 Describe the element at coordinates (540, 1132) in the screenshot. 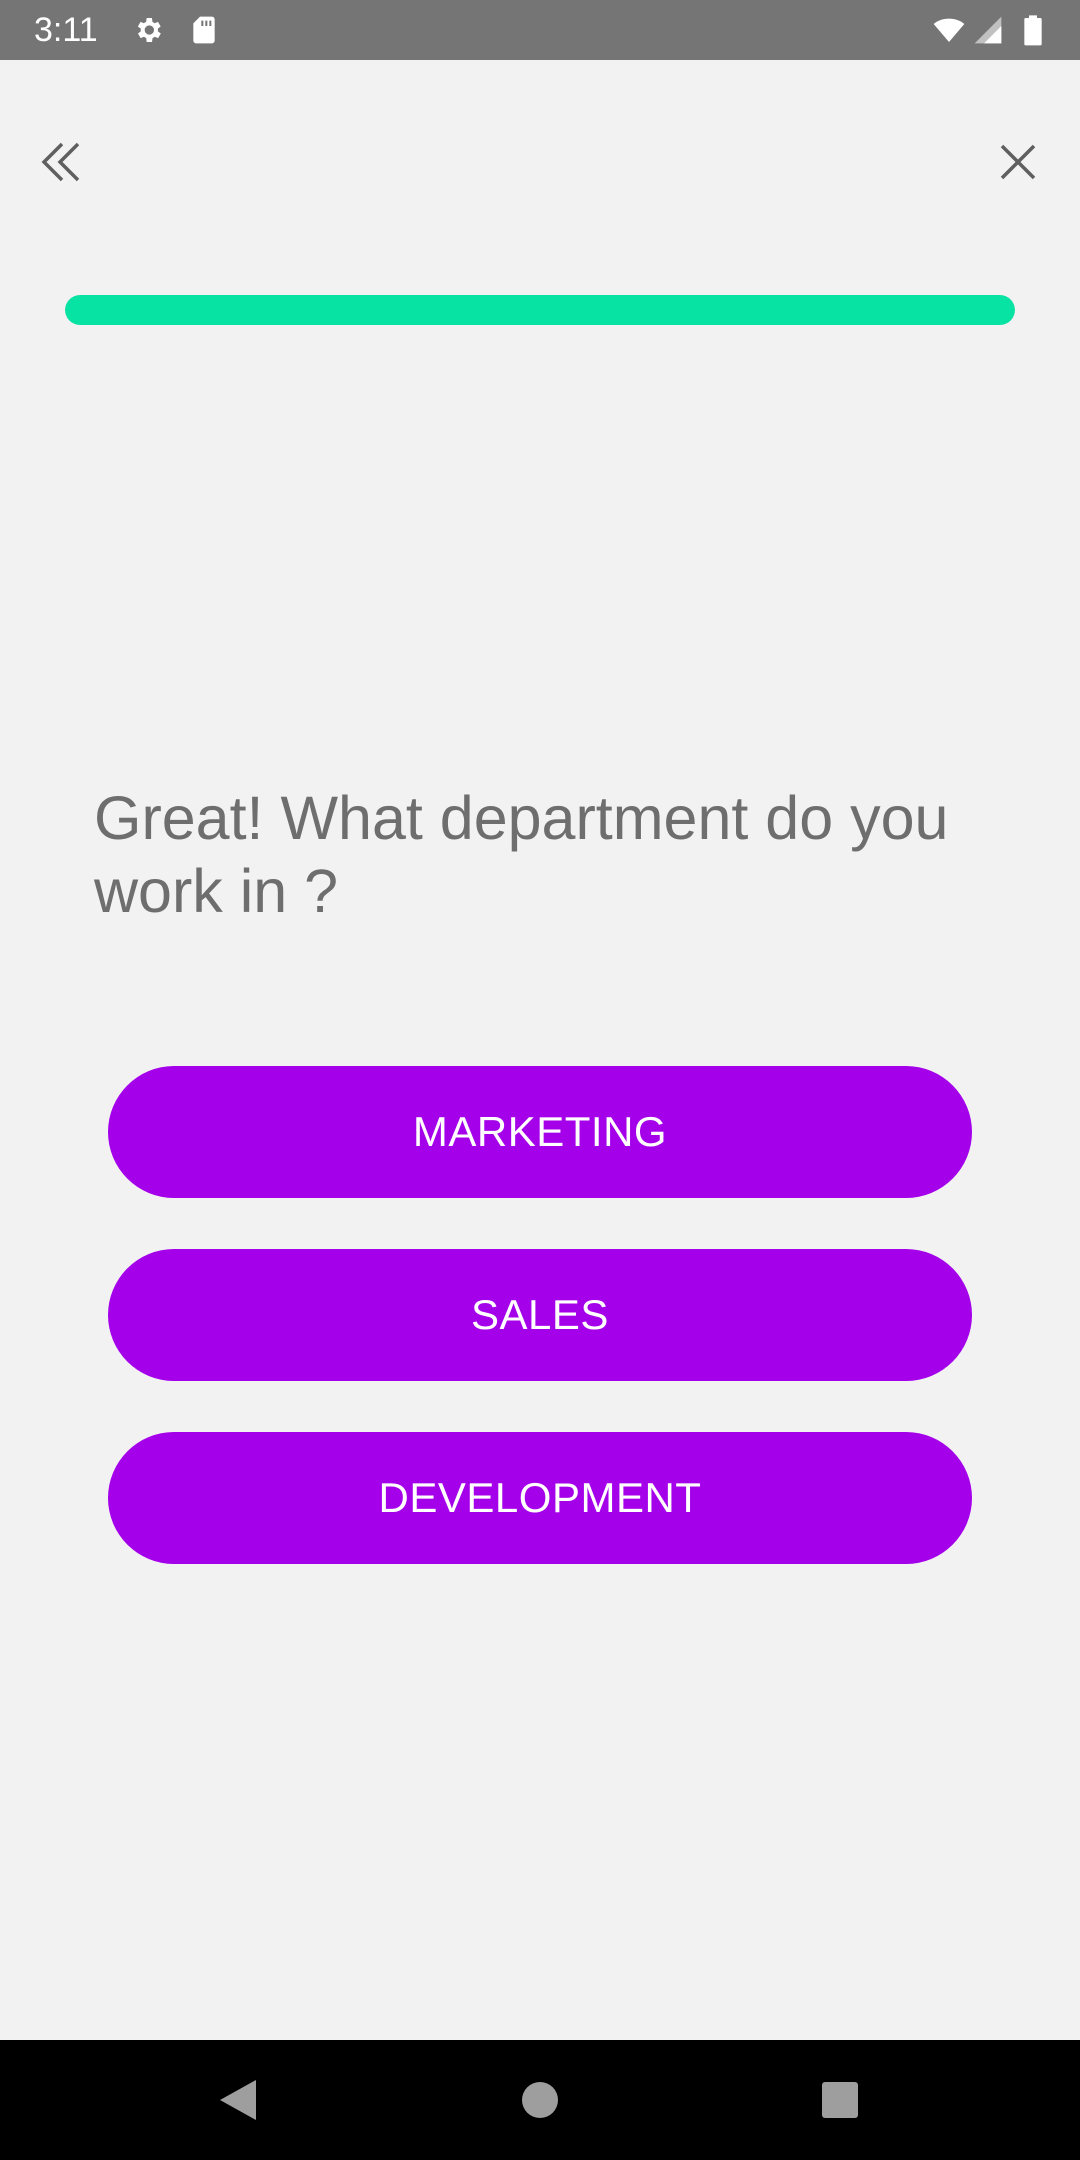

I see `option-marketing-button: MARKETING` at that location.